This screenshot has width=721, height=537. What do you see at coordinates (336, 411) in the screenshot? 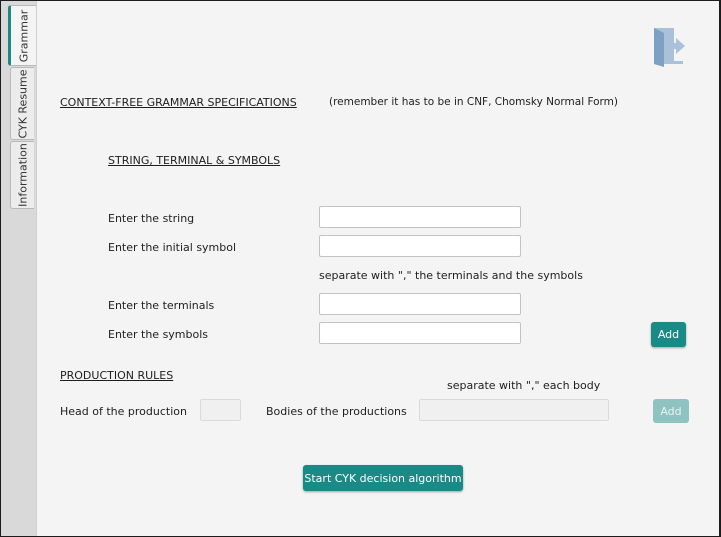
I see `production-bodies-label: Bodies of the productions` at bounding box center [336, 411].